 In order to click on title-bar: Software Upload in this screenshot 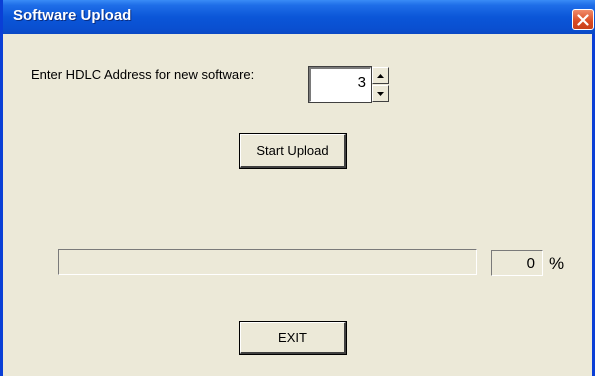, I will do `click(299, 17)`.